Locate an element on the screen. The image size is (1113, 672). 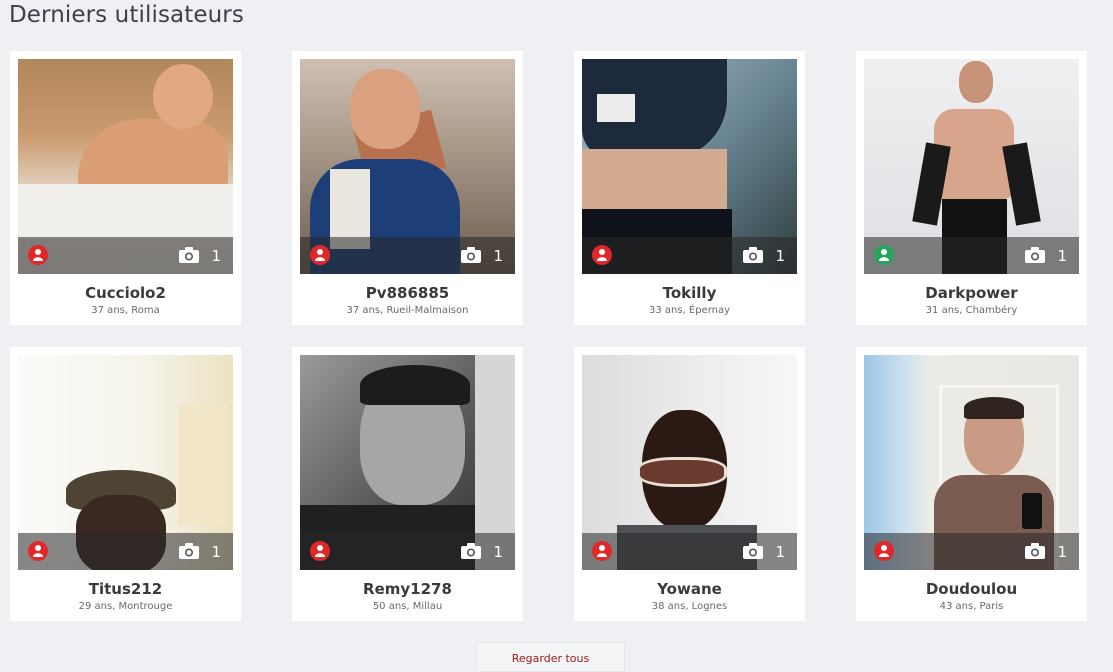
user-info: 37 ans, Rueil-Malmaison is located at coordinates (407, 310).